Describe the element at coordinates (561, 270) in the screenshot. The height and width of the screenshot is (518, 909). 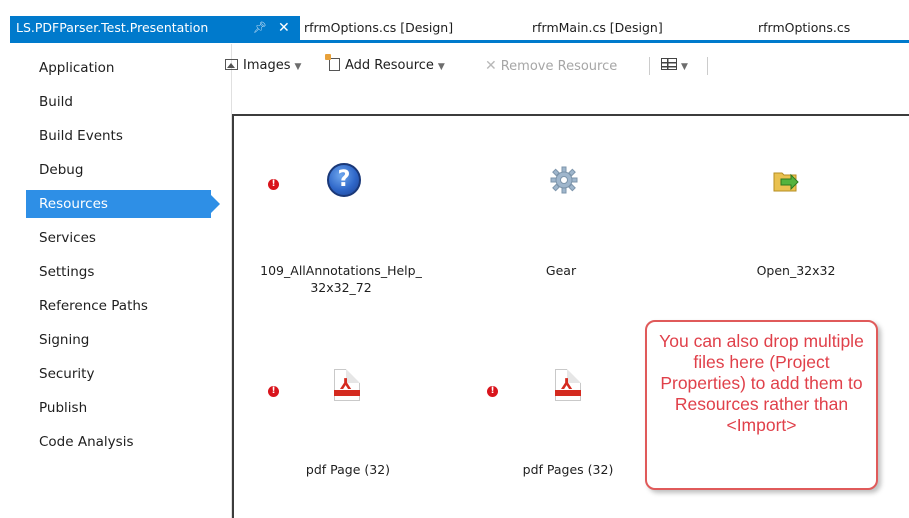
I see `resource-name: Gear` at that location.